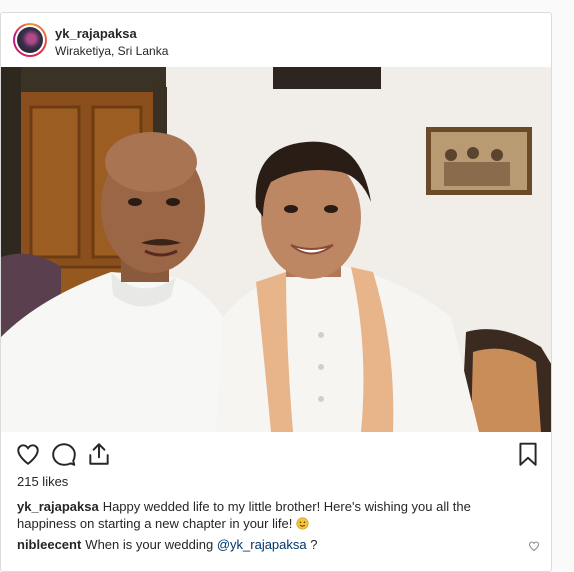 Image resolution: width=574 pixels, height=572 pixels. What do you see at coordinates (276, 455) in the screenshot?
I see `post-actions` at bounding box center [276, 455].